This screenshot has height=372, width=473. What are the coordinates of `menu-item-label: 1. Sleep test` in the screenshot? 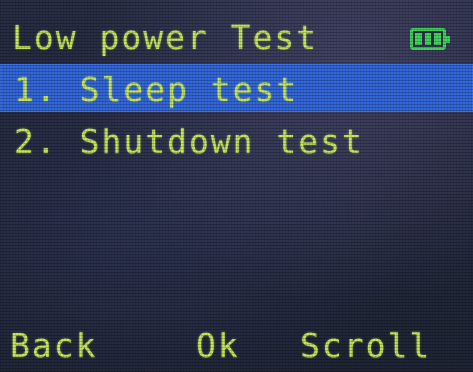 It's located at (156, 89).